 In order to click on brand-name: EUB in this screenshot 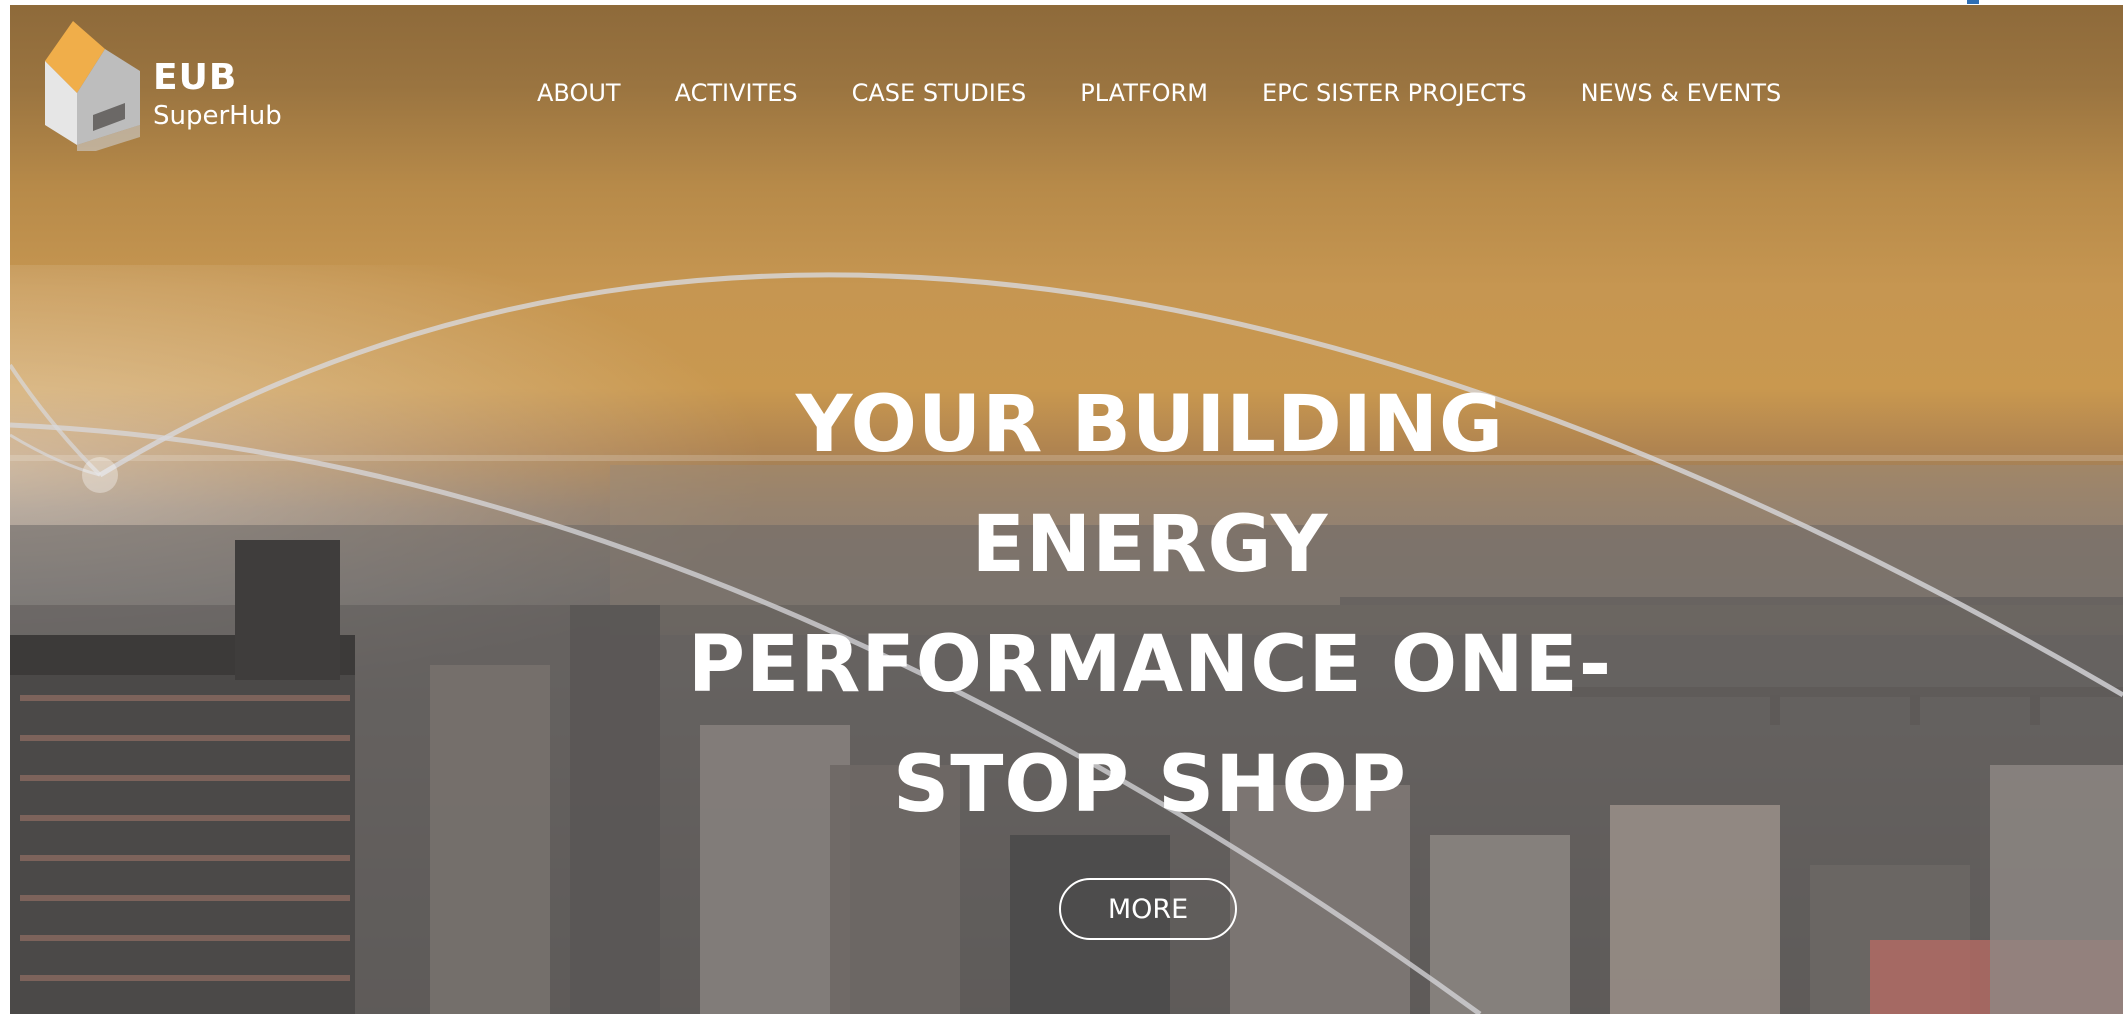, I will do `click(195, 77)`.